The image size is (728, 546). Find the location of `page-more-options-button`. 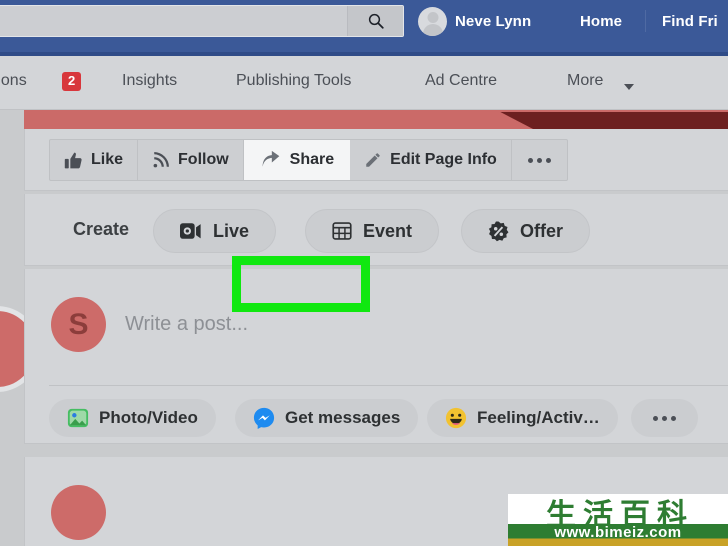

page-more-options-button is located at coordinates (539, 160).